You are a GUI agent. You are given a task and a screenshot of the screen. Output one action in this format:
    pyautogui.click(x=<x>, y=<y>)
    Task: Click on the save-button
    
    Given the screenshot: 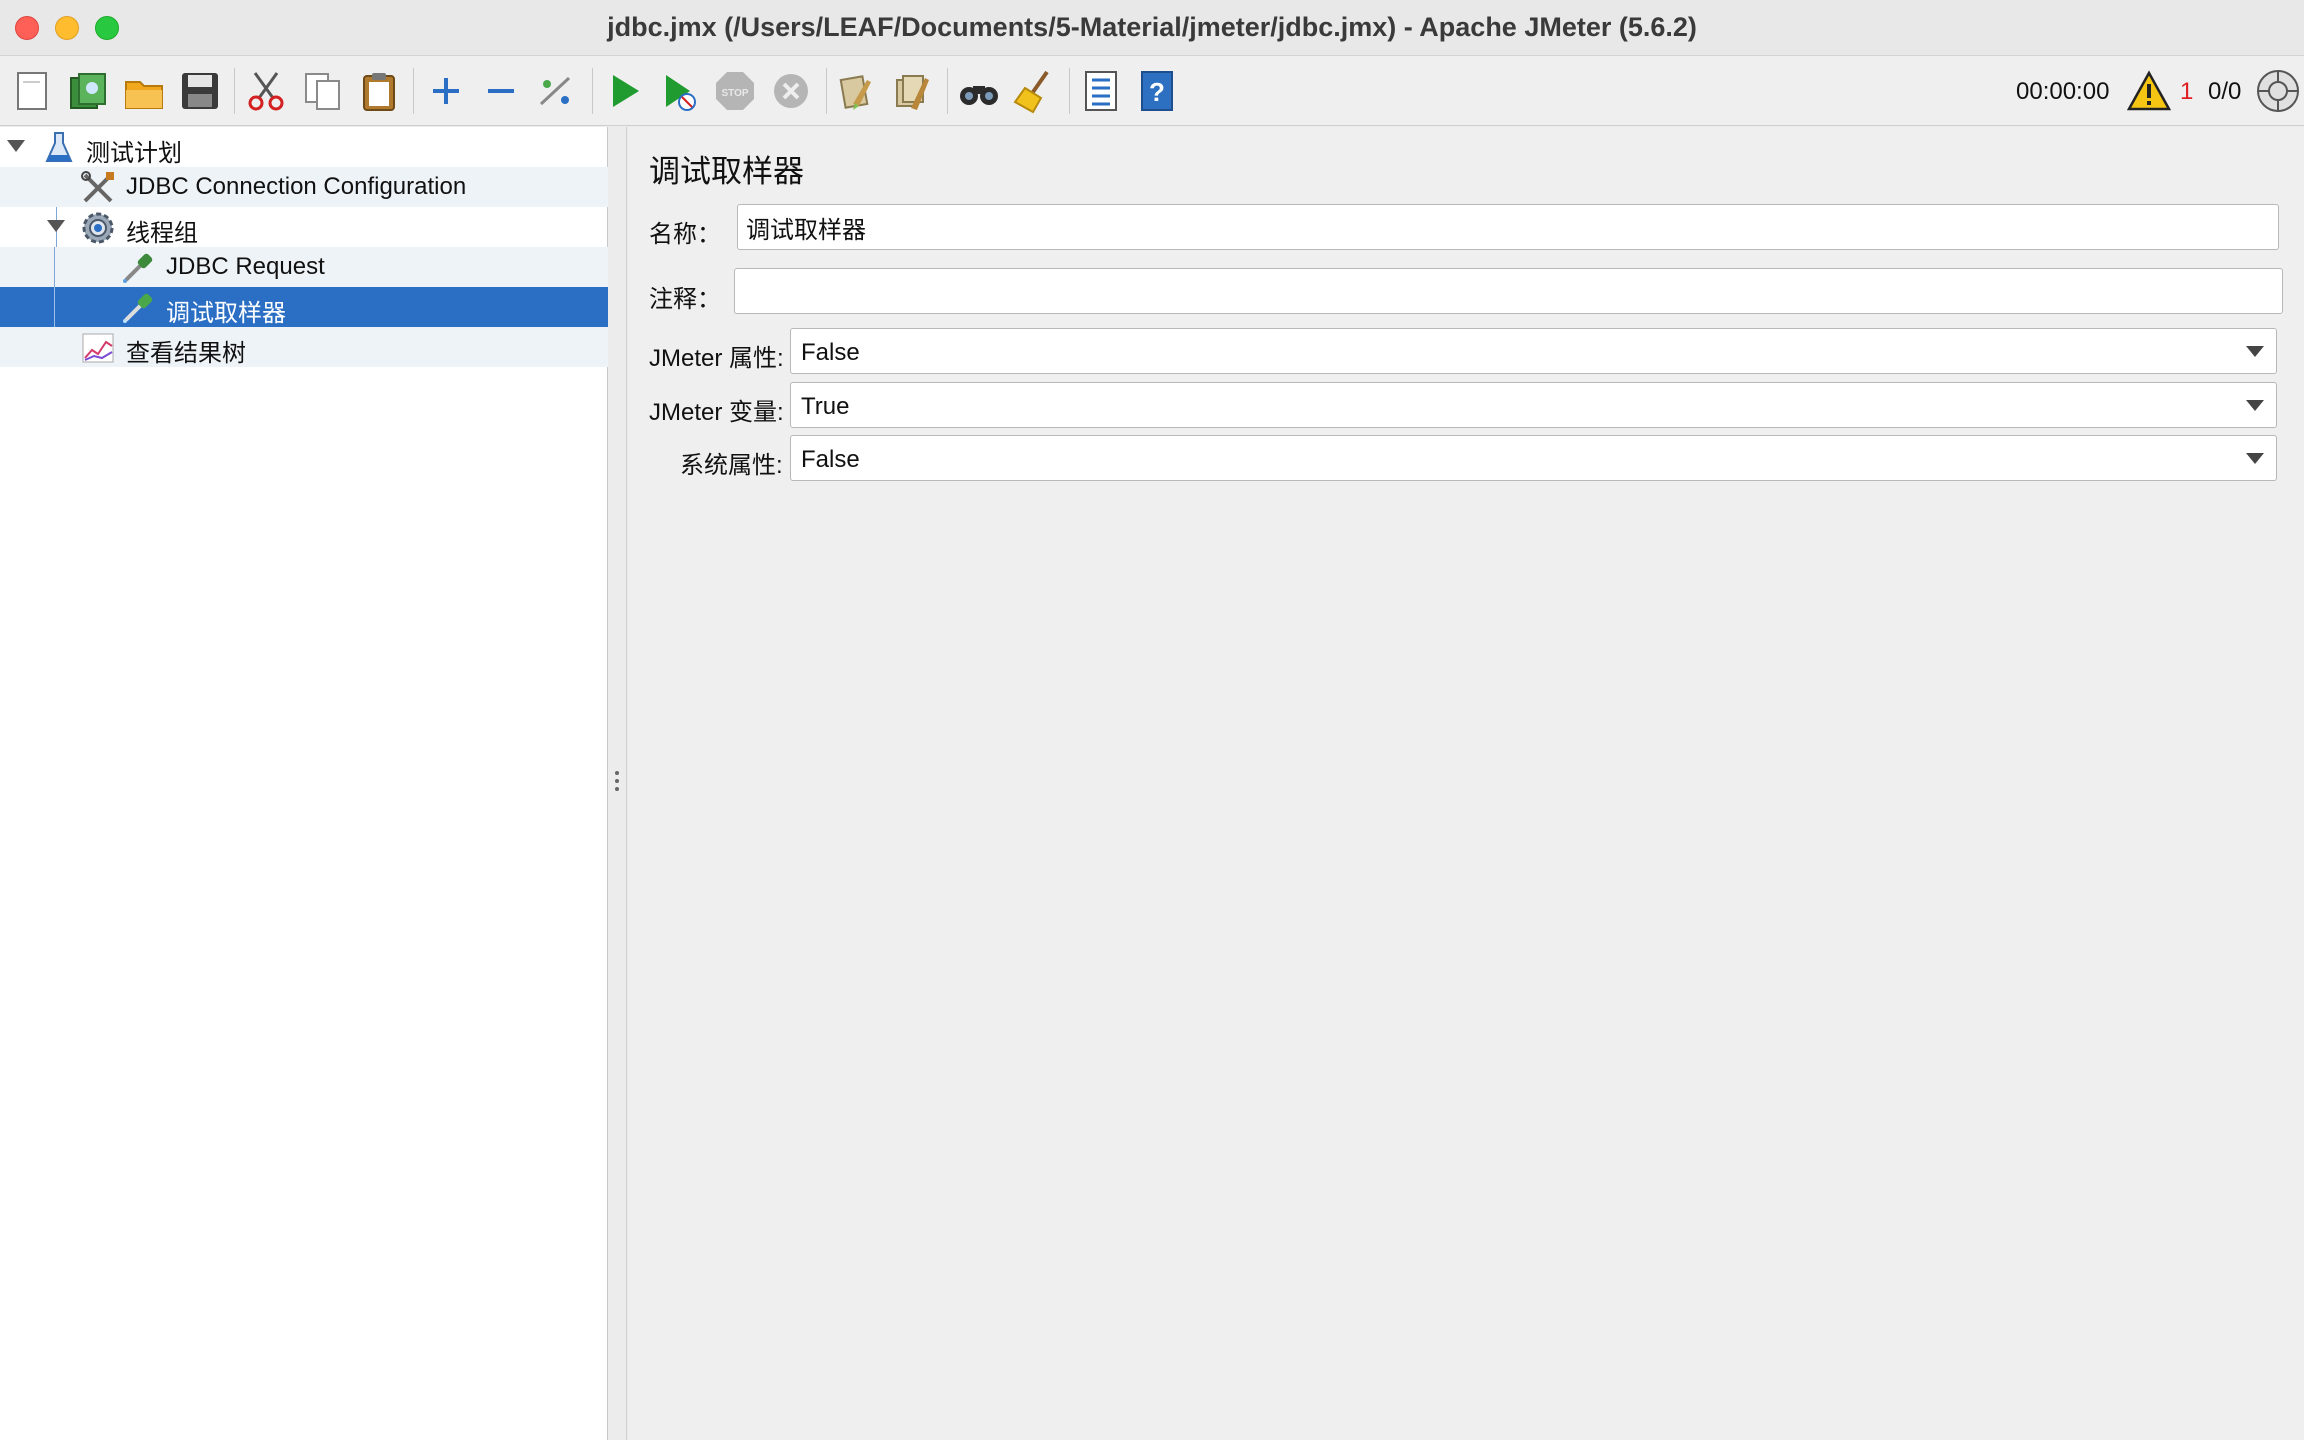 What is the action you would take?
    pyautogui.click(x=200, y=91)
    